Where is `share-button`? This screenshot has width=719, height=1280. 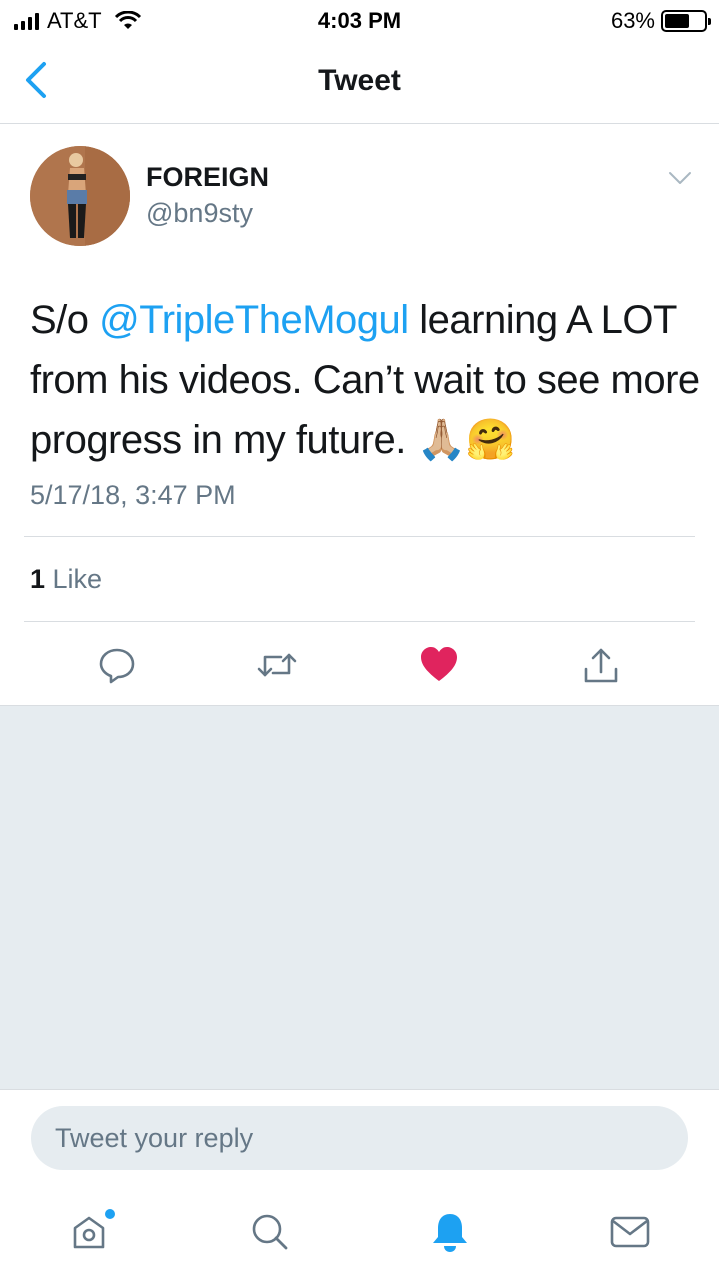
share-button is located at coordinates (601, 665).